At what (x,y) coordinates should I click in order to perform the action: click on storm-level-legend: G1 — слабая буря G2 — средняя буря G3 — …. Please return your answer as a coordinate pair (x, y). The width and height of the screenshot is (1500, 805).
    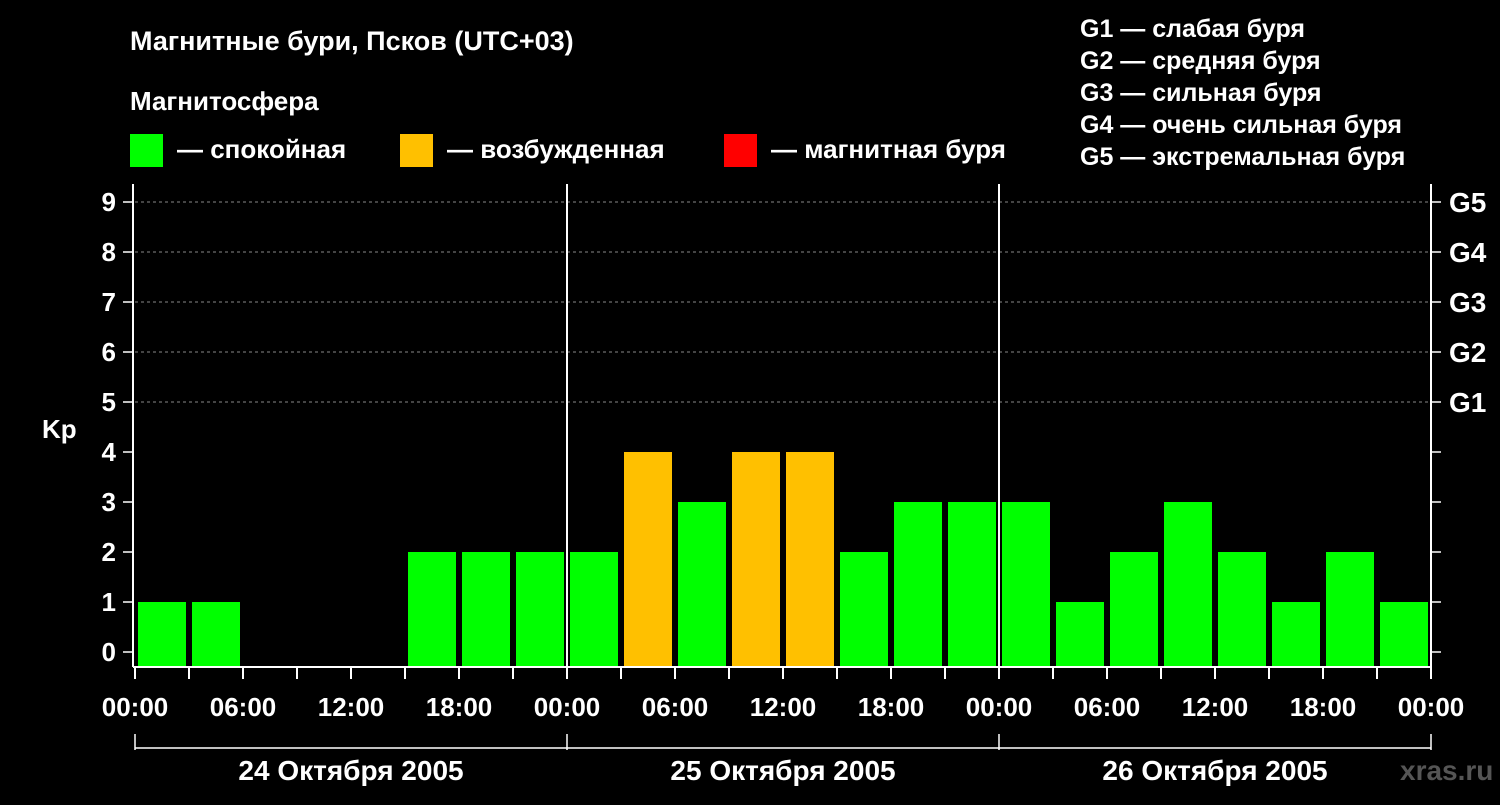
    Looking at the image, I should click on (1242, 93).